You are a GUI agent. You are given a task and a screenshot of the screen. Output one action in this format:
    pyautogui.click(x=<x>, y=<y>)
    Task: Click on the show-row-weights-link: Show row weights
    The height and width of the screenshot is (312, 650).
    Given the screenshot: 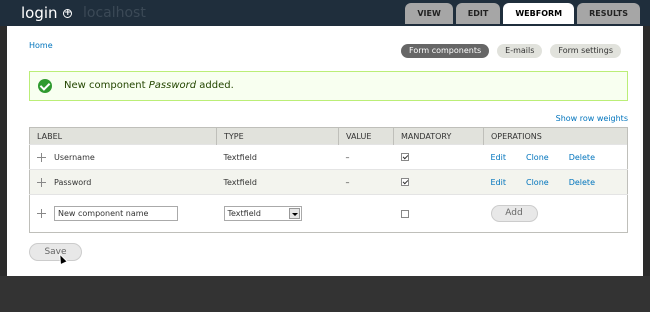 What is the action you would take?
    pyautogui.click(x=592, y=118)
    